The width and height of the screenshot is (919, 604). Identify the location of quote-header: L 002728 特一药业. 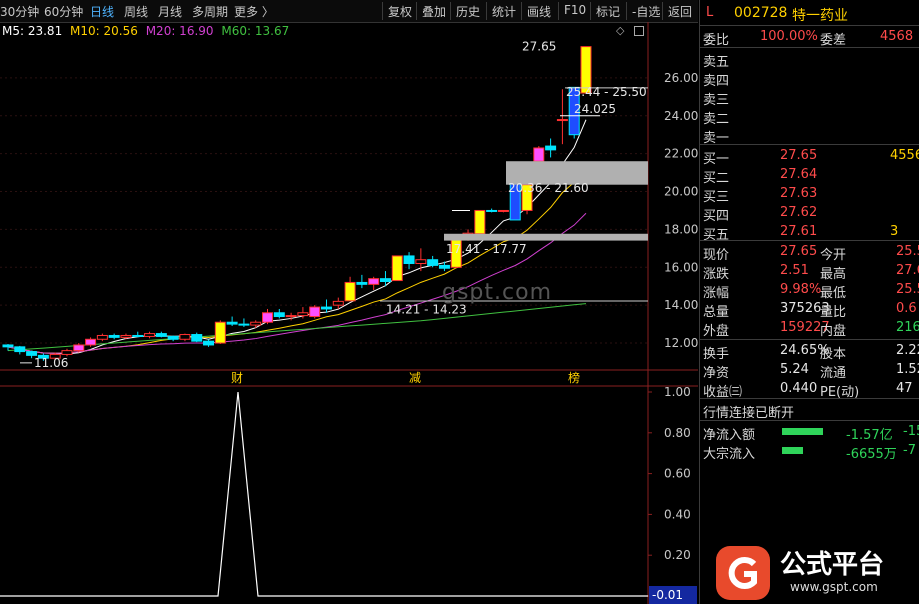
(809, 13).